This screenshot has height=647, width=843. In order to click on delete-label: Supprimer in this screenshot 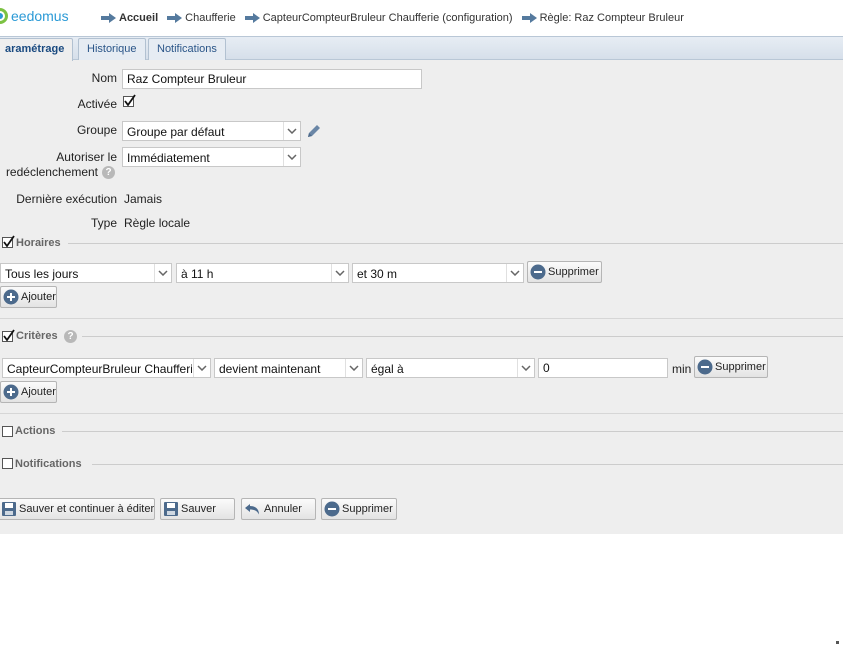, I will do `click(367, 509)`.